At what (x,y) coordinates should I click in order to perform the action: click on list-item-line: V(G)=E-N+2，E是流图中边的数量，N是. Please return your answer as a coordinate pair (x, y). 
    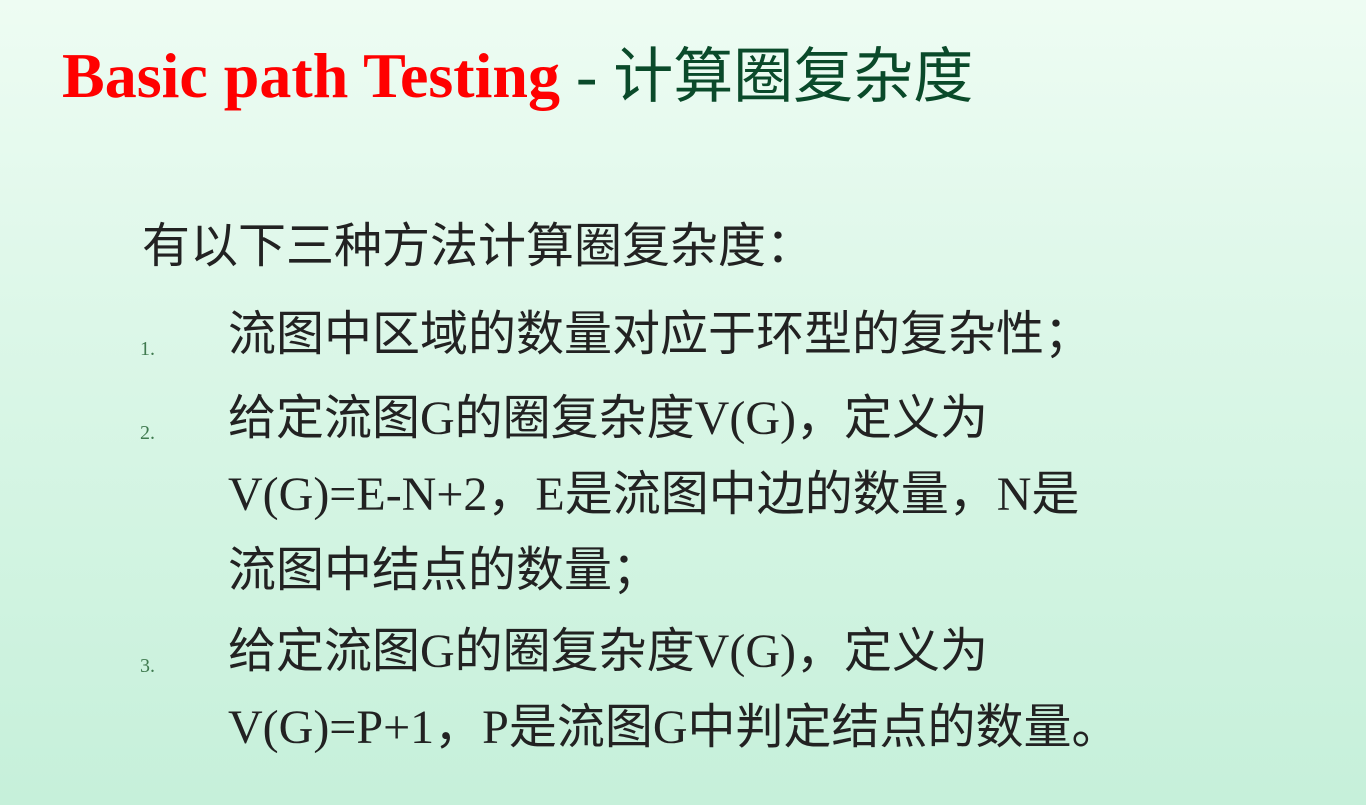
    Looking at the image, I should click on (654, 494).